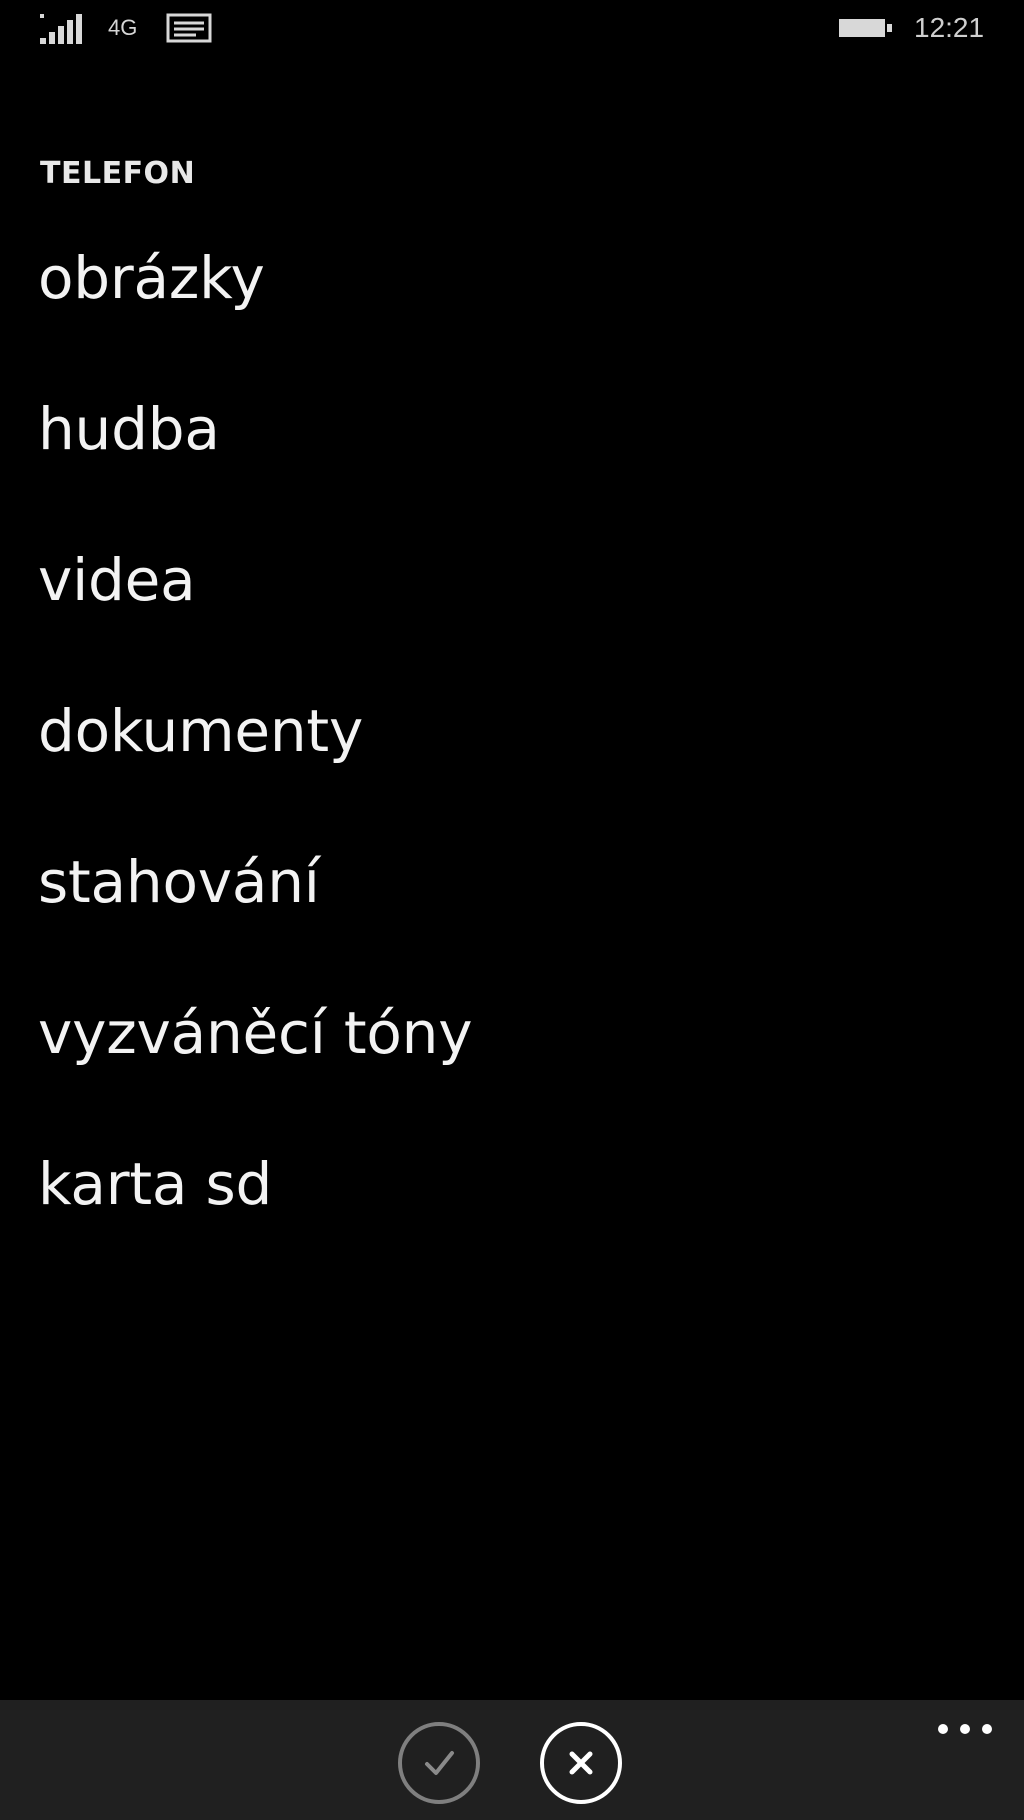  I want to click on battery-icon, so click(865, 28).